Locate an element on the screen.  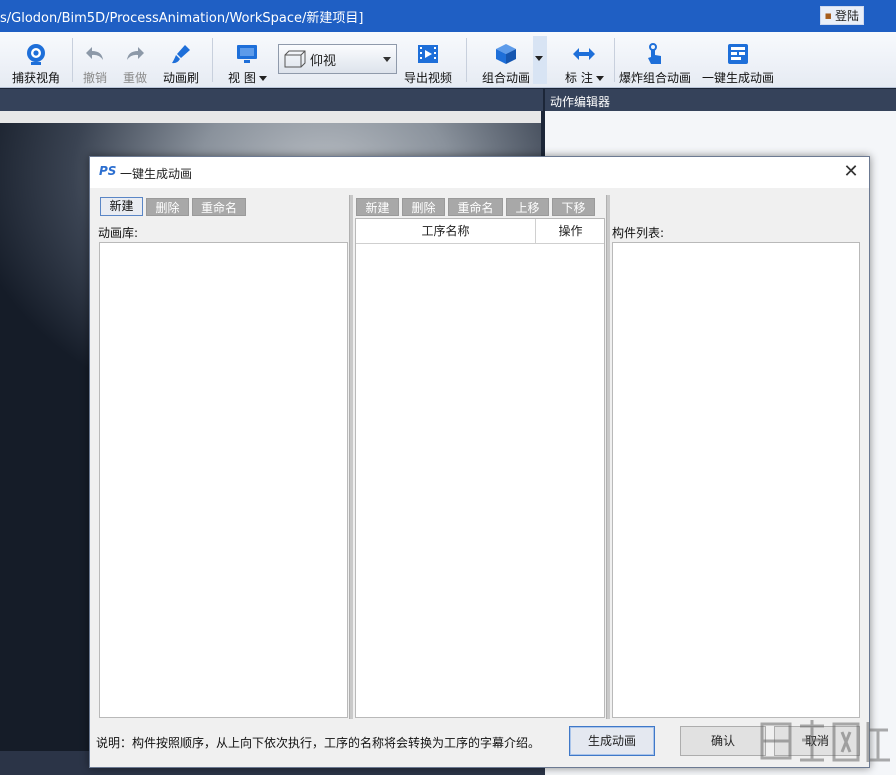
export-video-button: 导出视频 is located at coordinates (428, 61).